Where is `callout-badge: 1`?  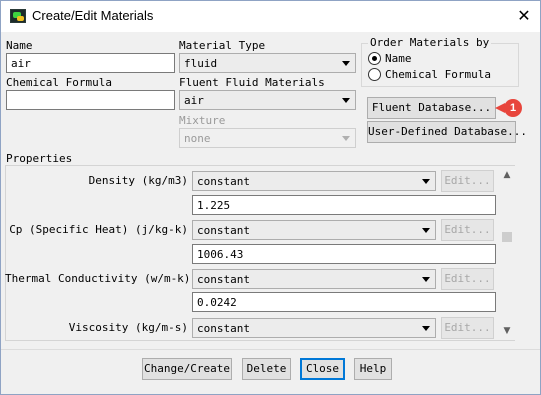 callout-badge: 1 is located at coordinates (513, 108).